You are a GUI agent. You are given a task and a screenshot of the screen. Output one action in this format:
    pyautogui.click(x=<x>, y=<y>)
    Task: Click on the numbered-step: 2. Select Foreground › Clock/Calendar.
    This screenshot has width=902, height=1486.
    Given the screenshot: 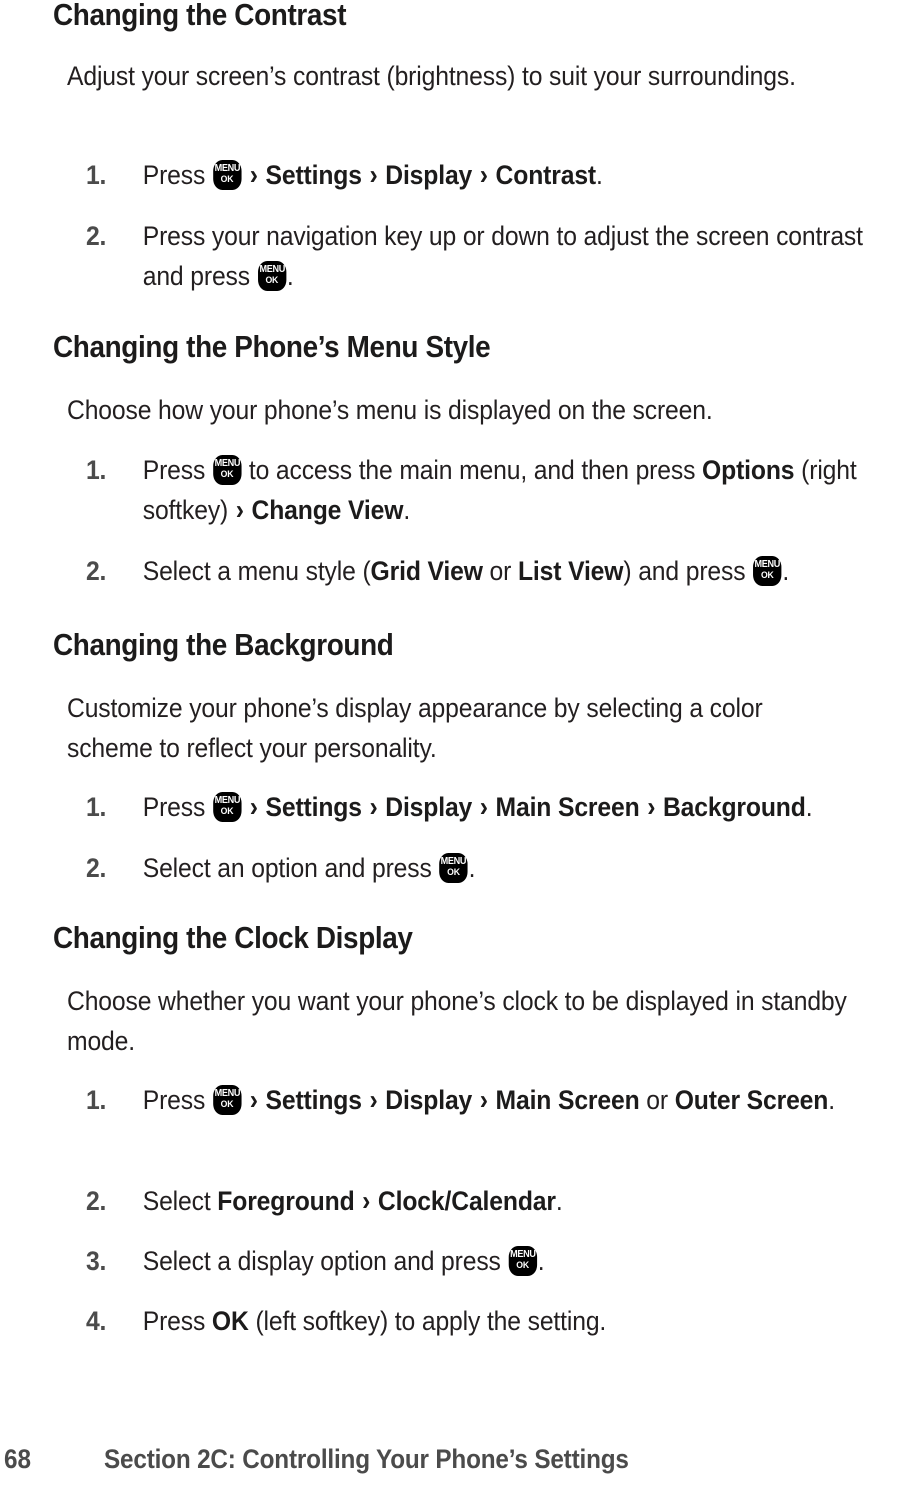 What is the action you would take?
    pyautogui.click(x=488, y=1201)
    